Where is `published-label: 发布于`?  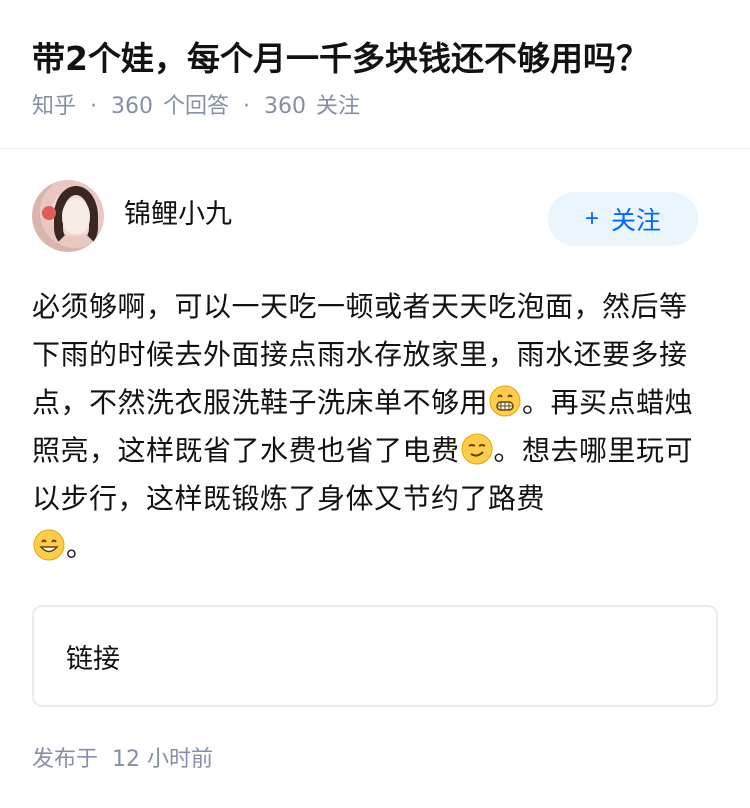
published-label: 发布于 is located at coordinates (65, 759).